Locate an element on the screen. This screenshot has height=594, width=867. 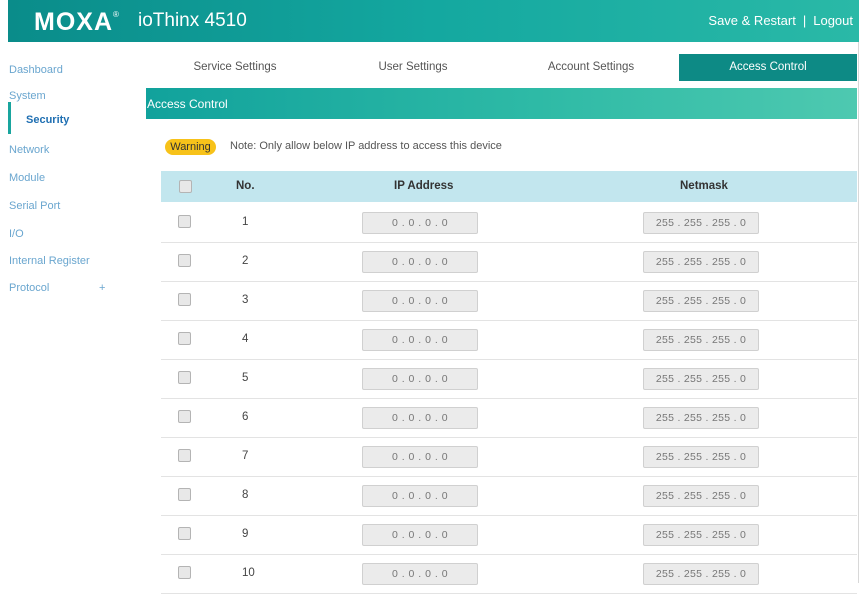
top-header: MOXA® ioThinx 4510 Save & Restart | Logout is located at coordinates (433, 21).